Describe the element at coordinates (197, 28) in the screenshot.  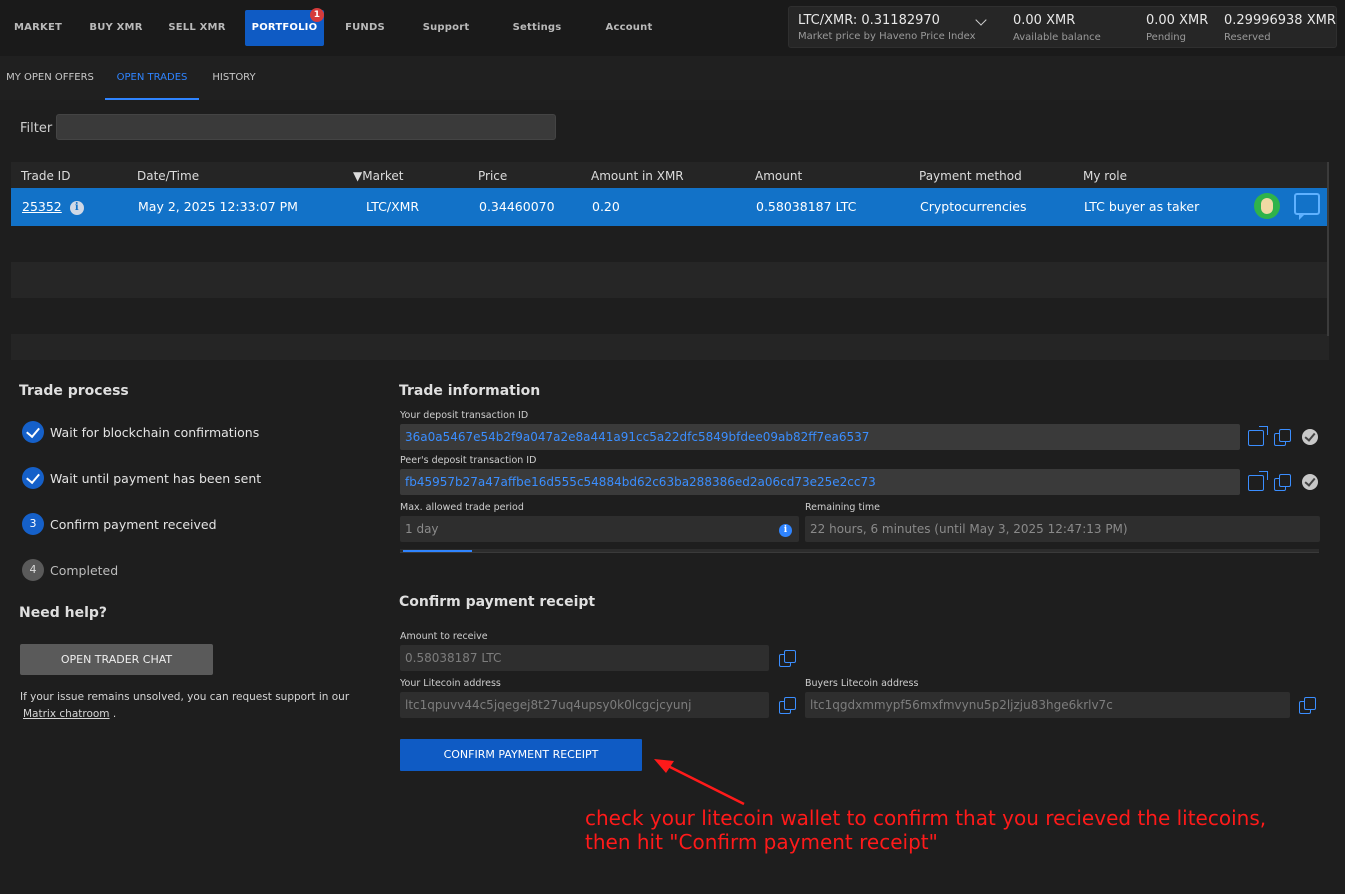
I see `nav-sell-xmr: SELL XMR` at that location.